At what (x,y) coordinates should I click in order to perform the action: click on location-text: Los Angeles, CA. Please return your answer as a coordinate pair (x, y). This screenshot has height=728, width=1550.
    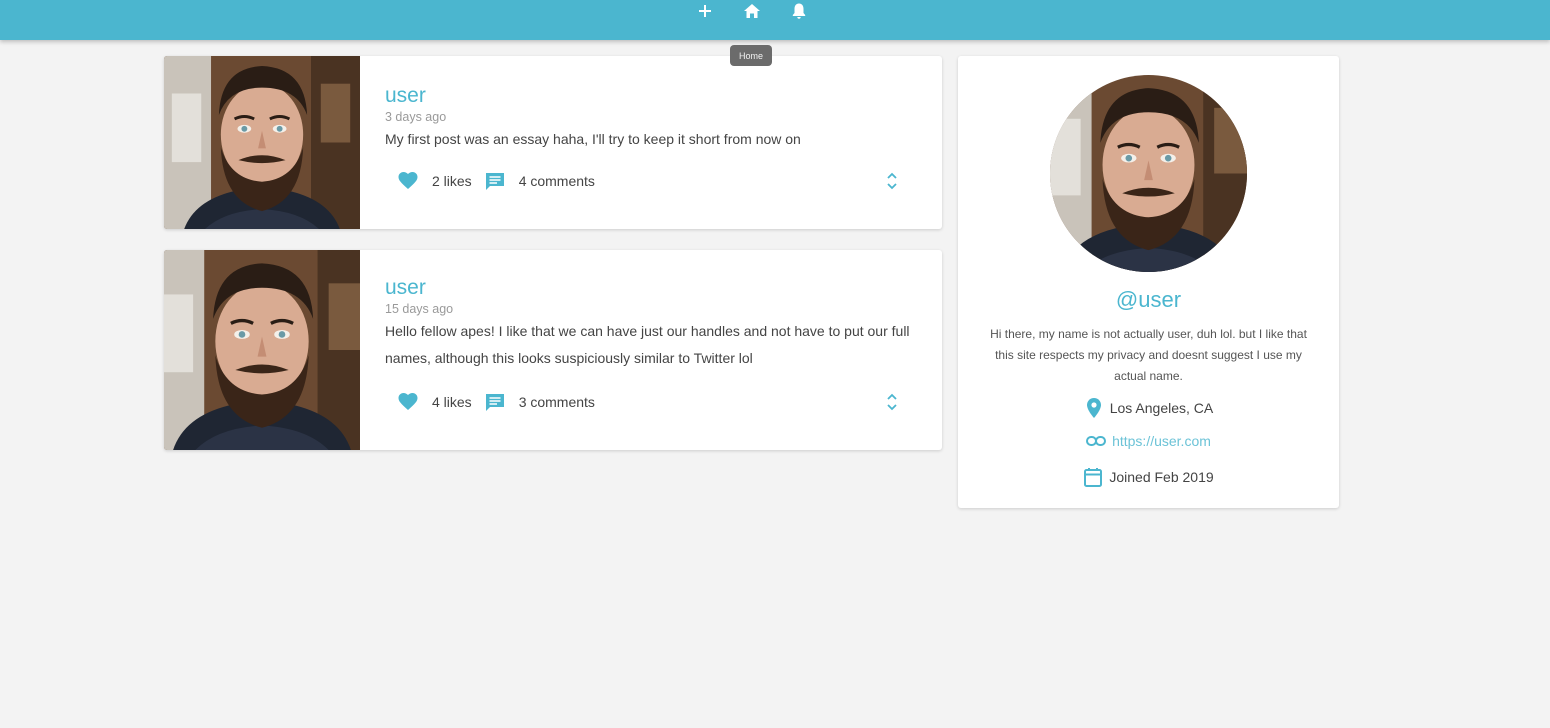
    Looking at the image, I should click on (1161, 408).